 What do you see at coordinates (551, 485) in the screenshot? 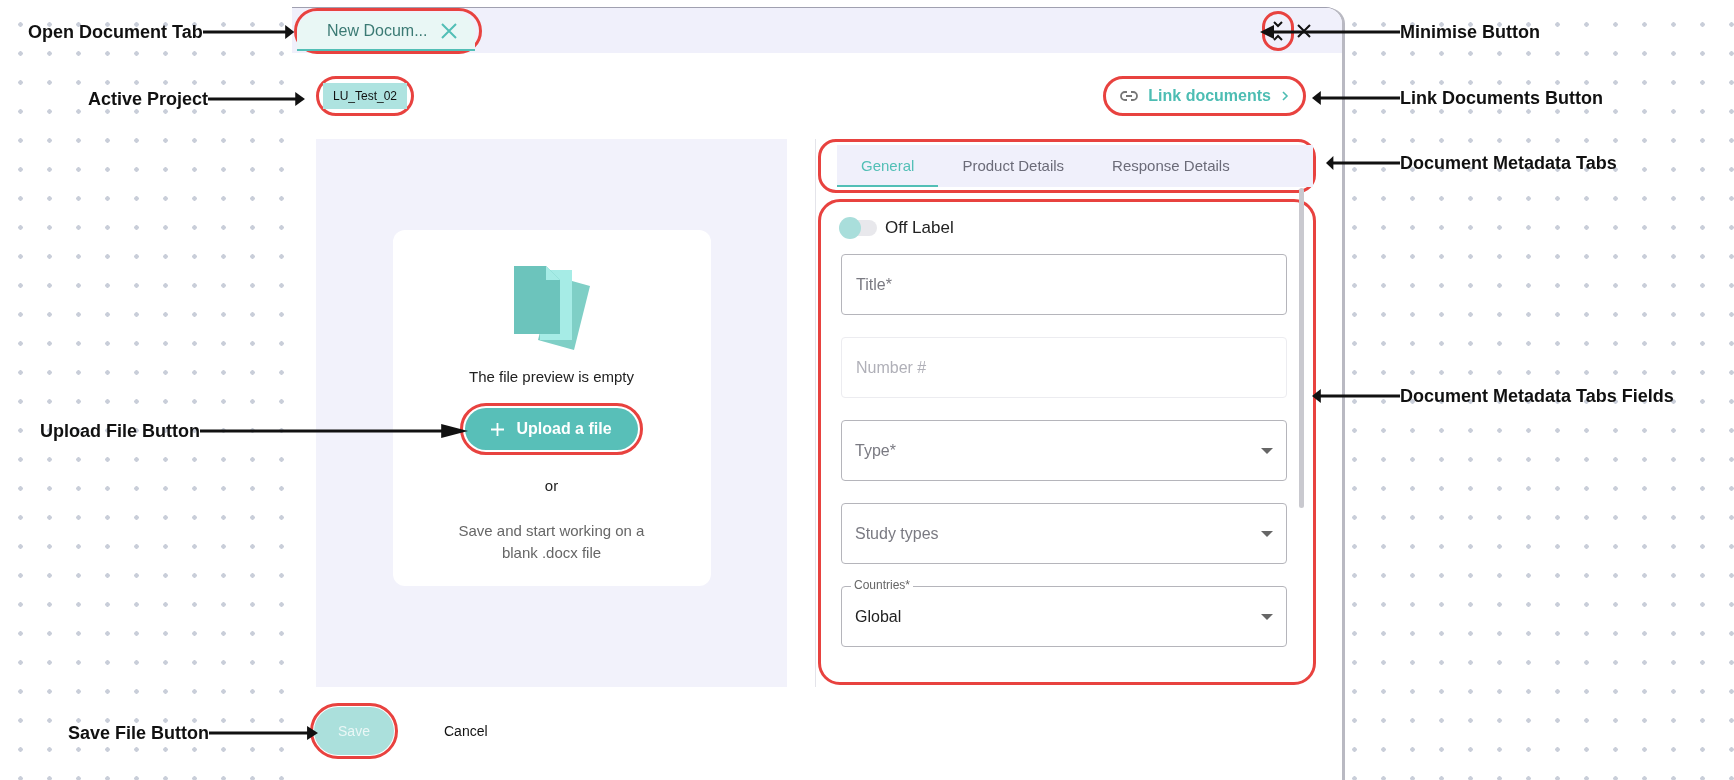
I see `or-text: or` at bounding box center [551, 485].